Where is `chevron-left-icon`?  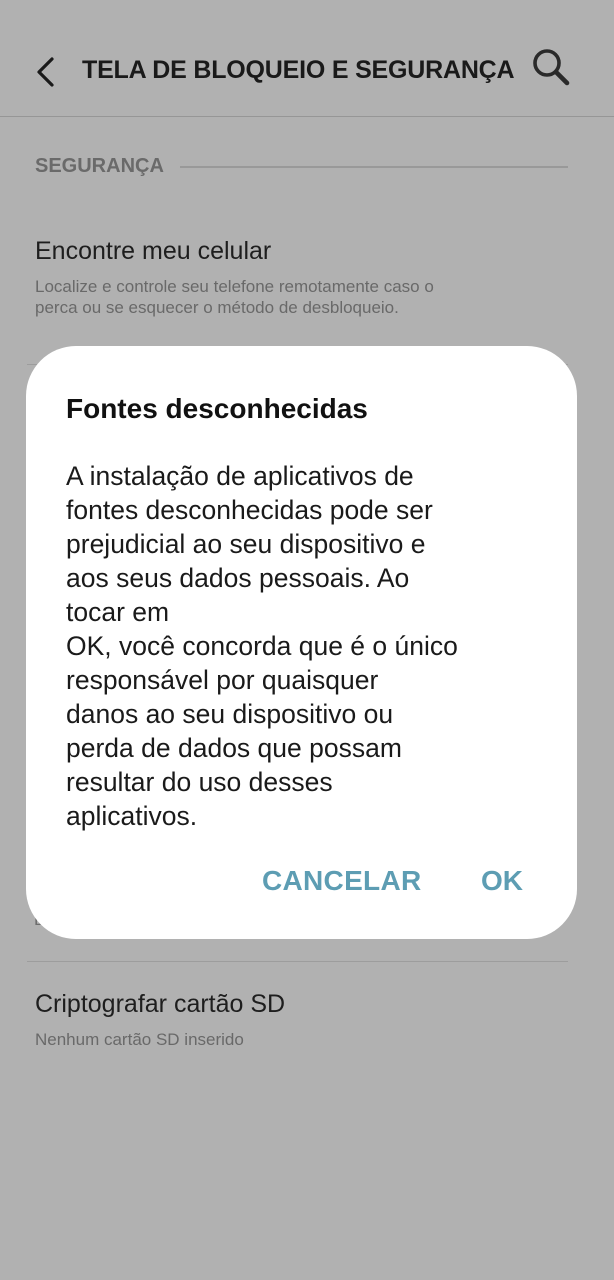
chevron-left-icon is located at coordinates (45, 72).